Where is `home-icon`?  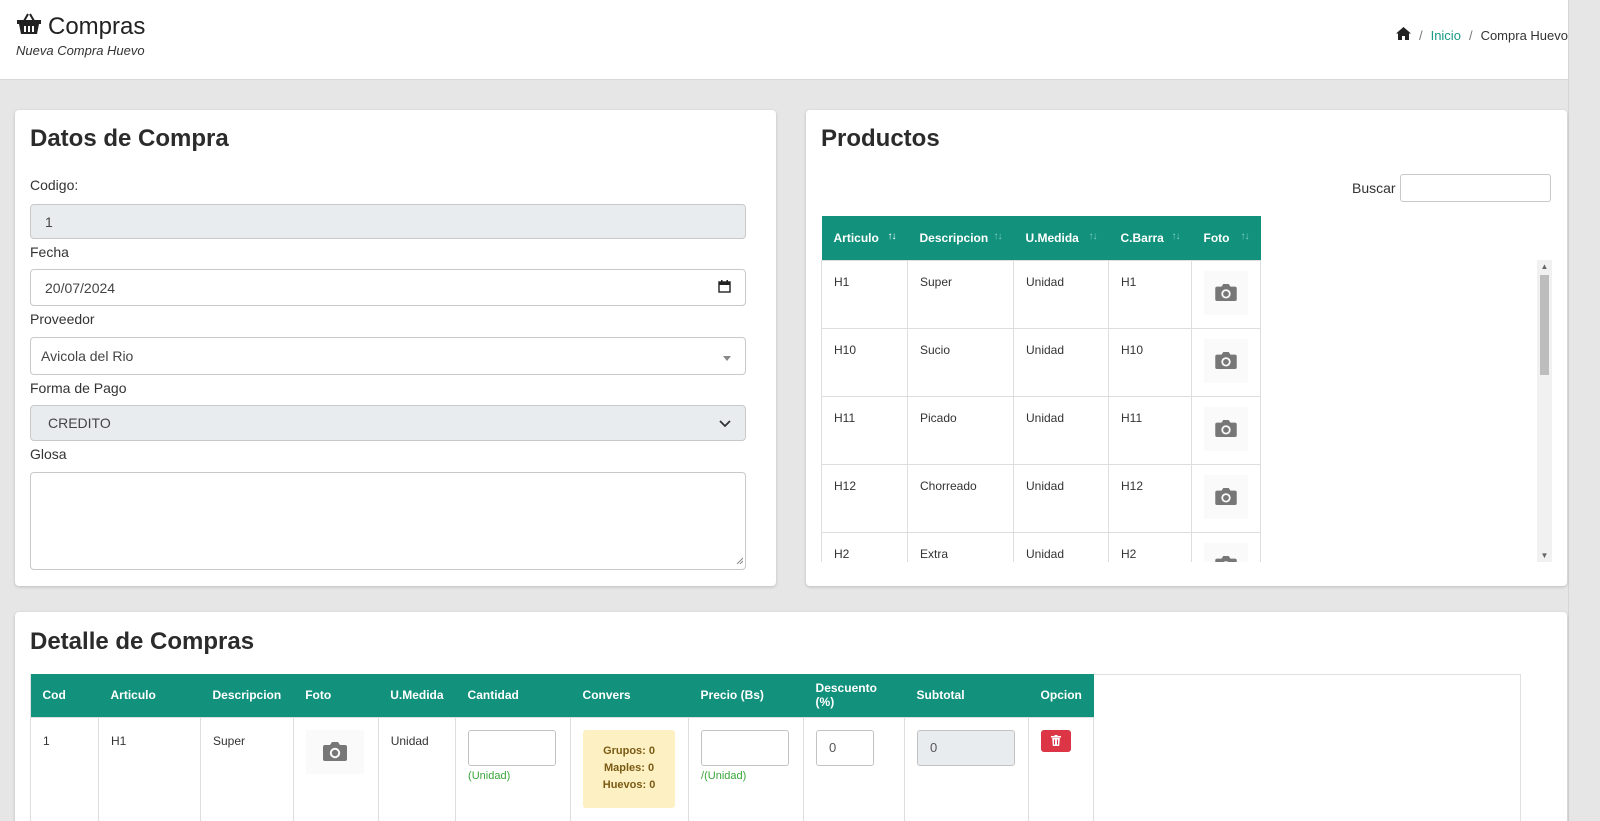
home-icon is located at coordinates (1403, 35).